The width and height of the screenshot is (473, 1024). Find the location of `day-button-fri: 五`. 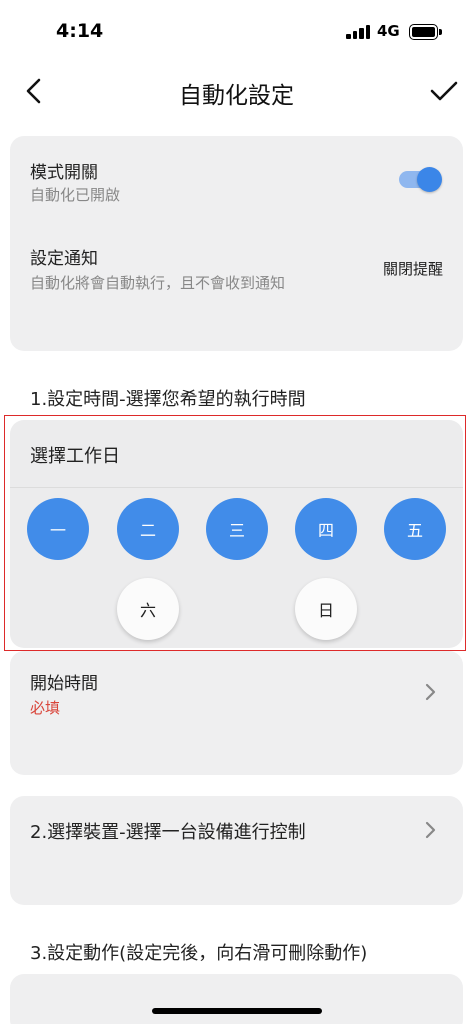

day-button-fri: 五 is located at coordinates (415, 529).